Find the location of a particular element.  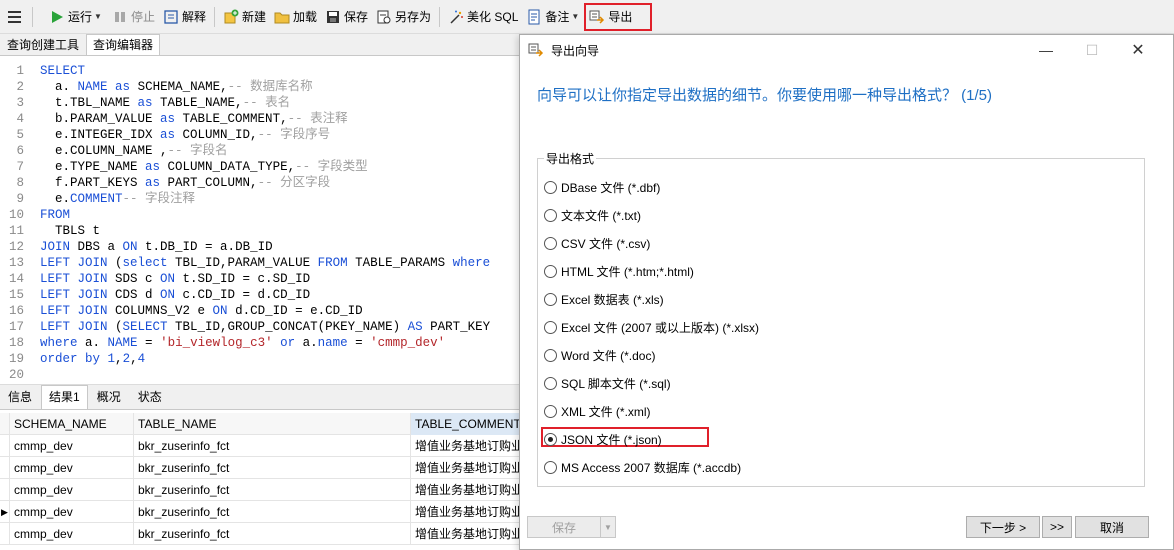

cancel-button: 取消 is located at coordinates (1112, 527).